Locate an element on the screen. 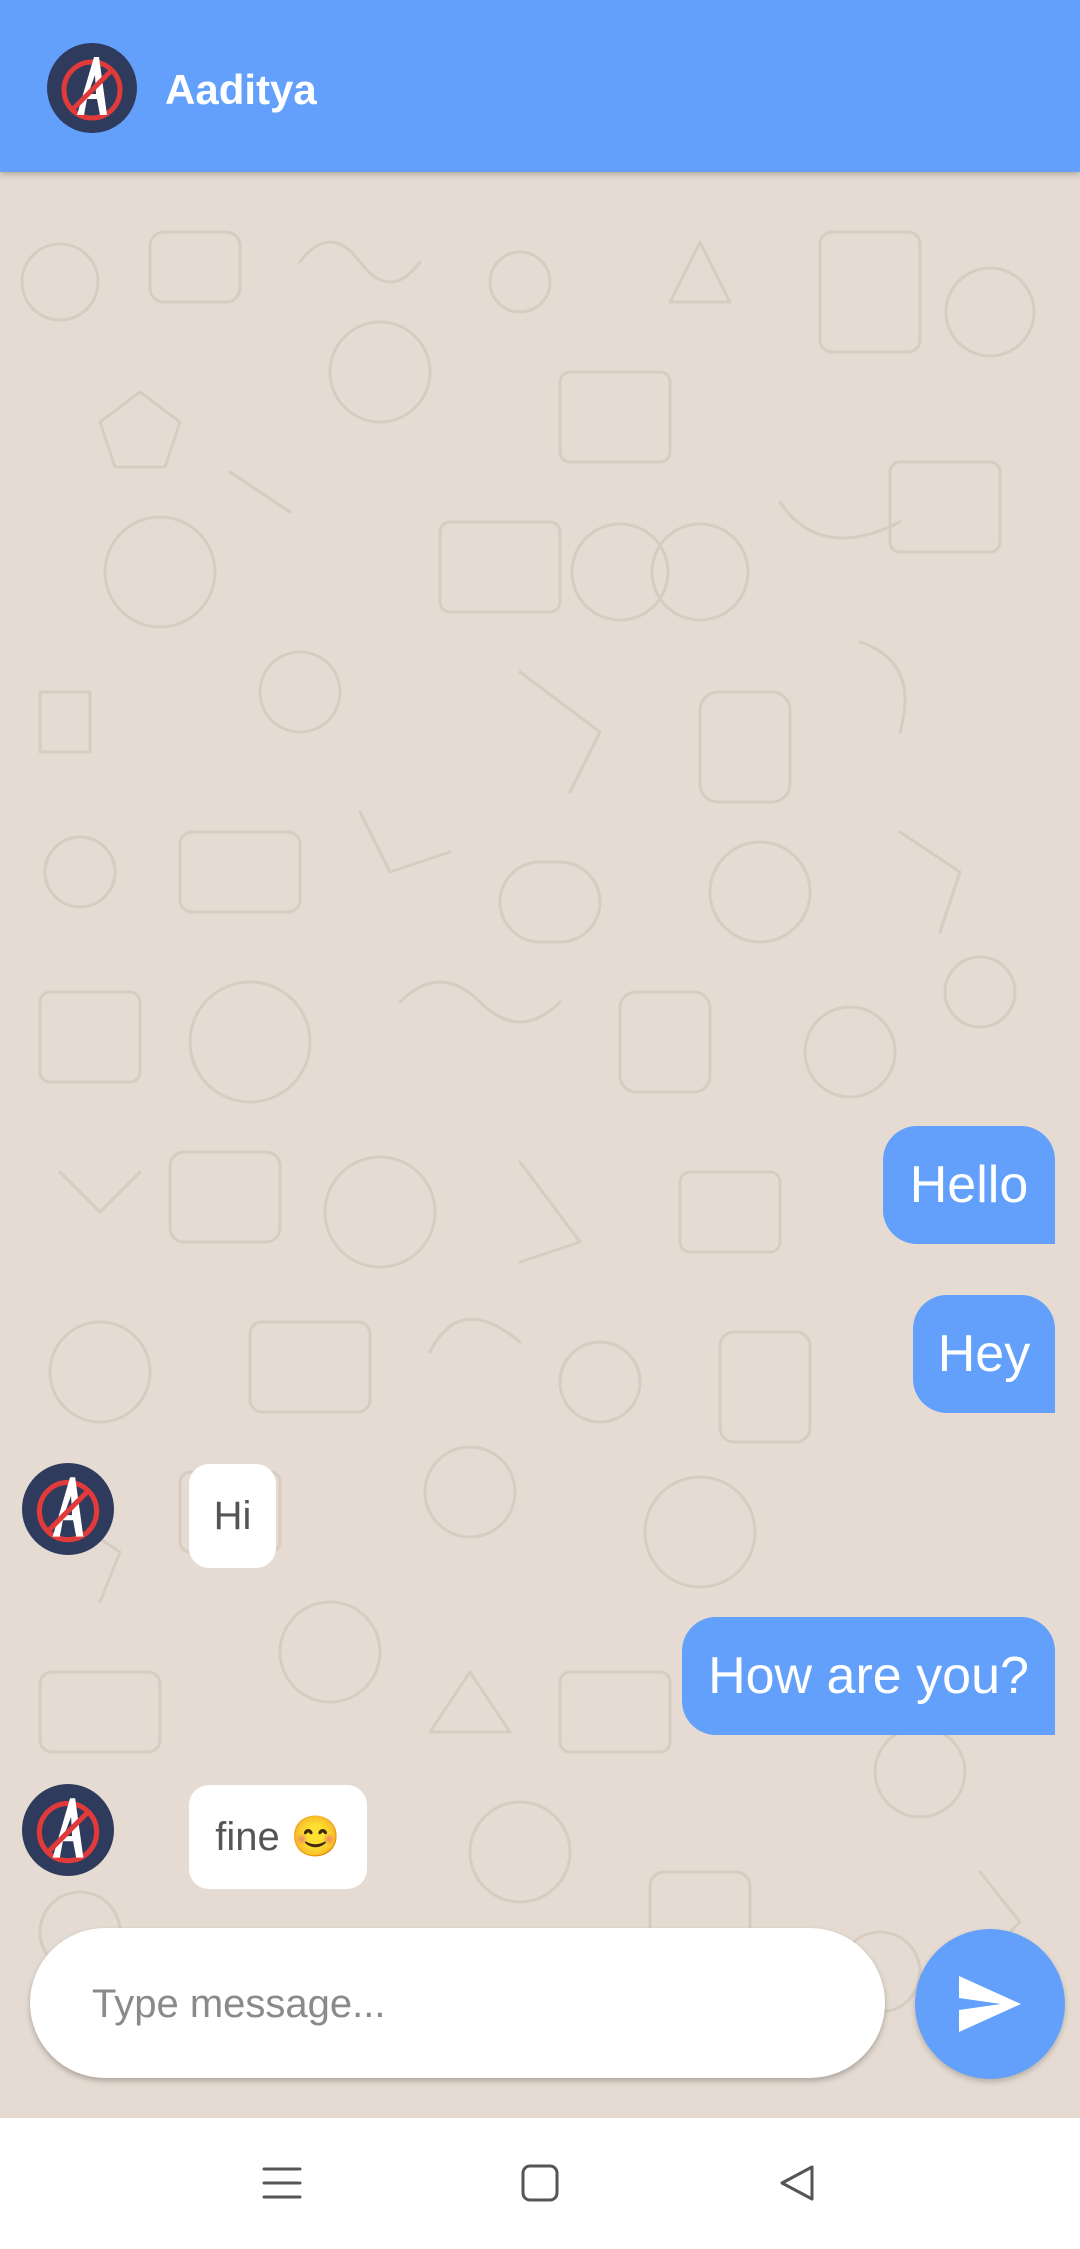 The height and width of the screenshot is (2249, 1080). home-square-icon is located at coordinates (540, 2183).